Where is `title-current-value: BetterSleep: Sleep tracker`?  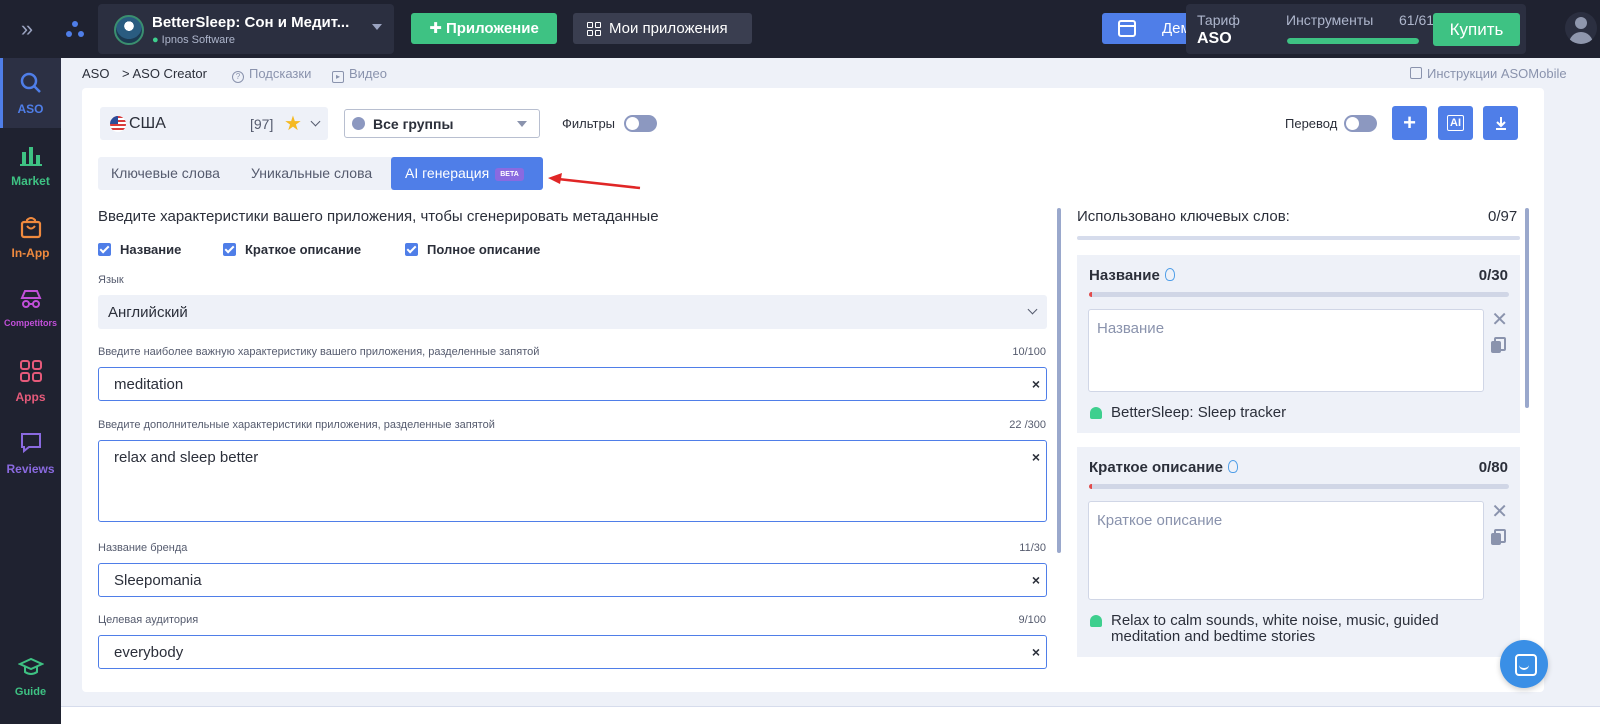 title-current-value: BetterSleep: Sleep tracker is located at coordinates (1199, 412).